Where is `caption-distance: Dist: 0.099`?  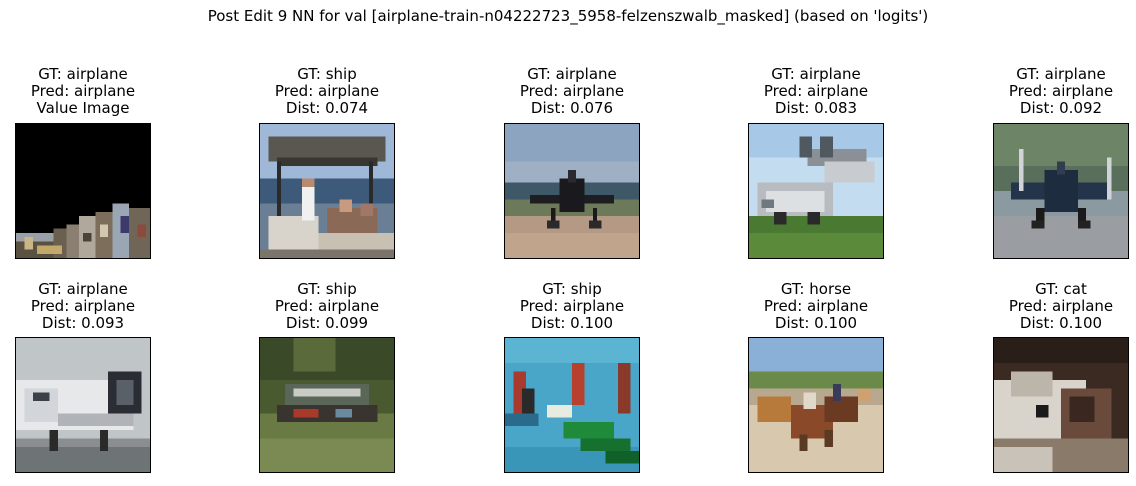
caption-distance: Dist: 0.099 is located at coordinates (327, 323).